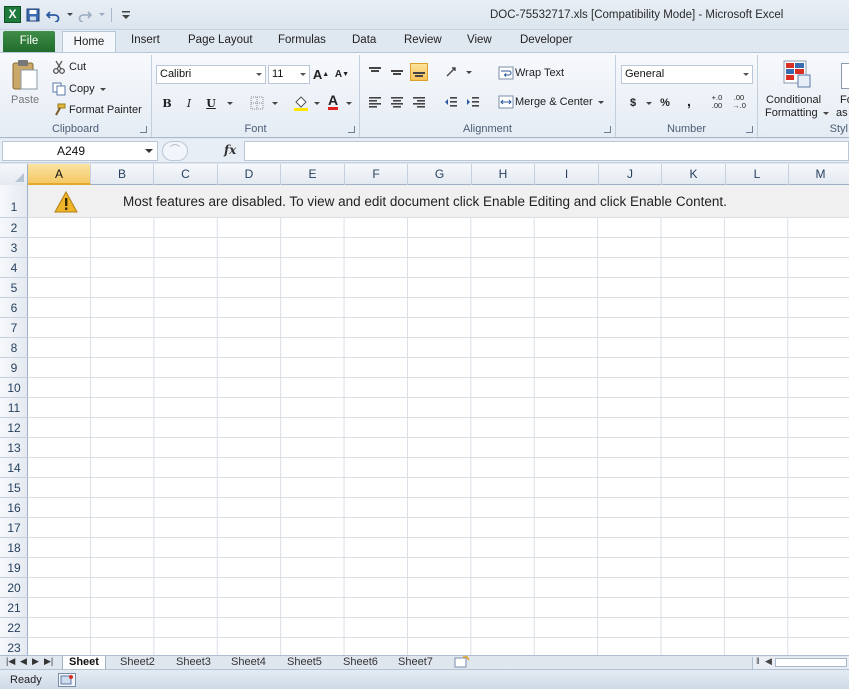 Image resolution: width=849 pixels, height=689 pixels. I want to click on copy-dropdown-icon, so click(102, 89).